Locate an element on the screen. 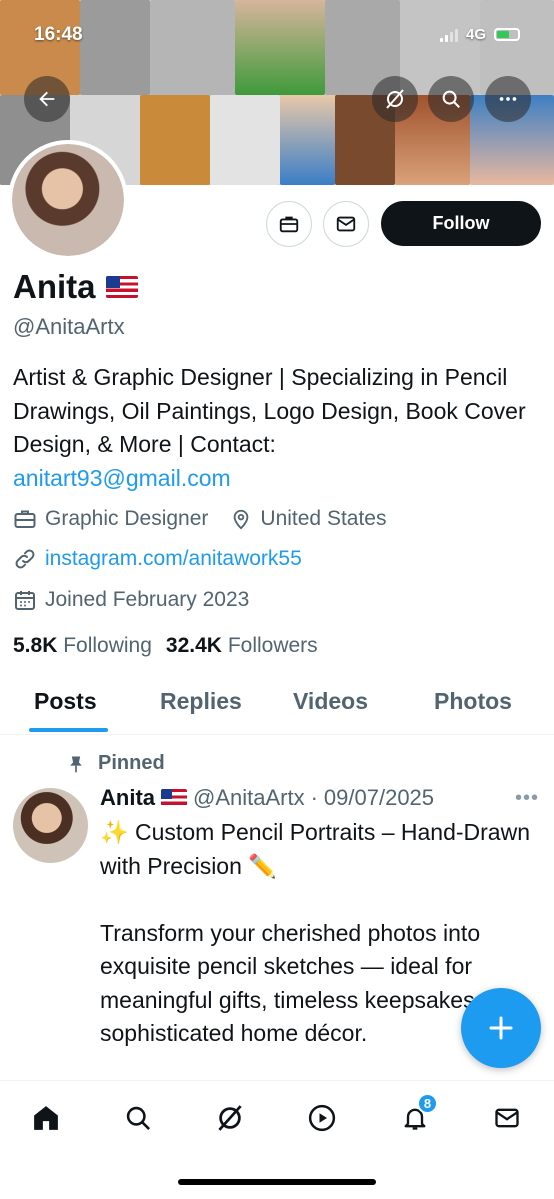 This screenshot has height=1199, width=554. active-tab-indicator is located at coordinates (68, 730).